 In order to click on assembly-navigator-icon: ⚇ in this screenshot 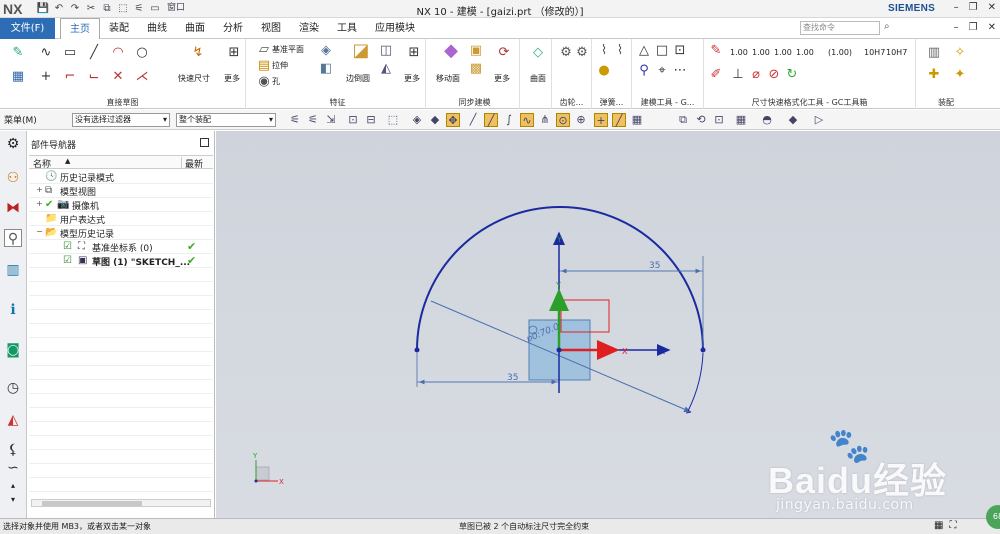, I will do `click(13, 178)`.